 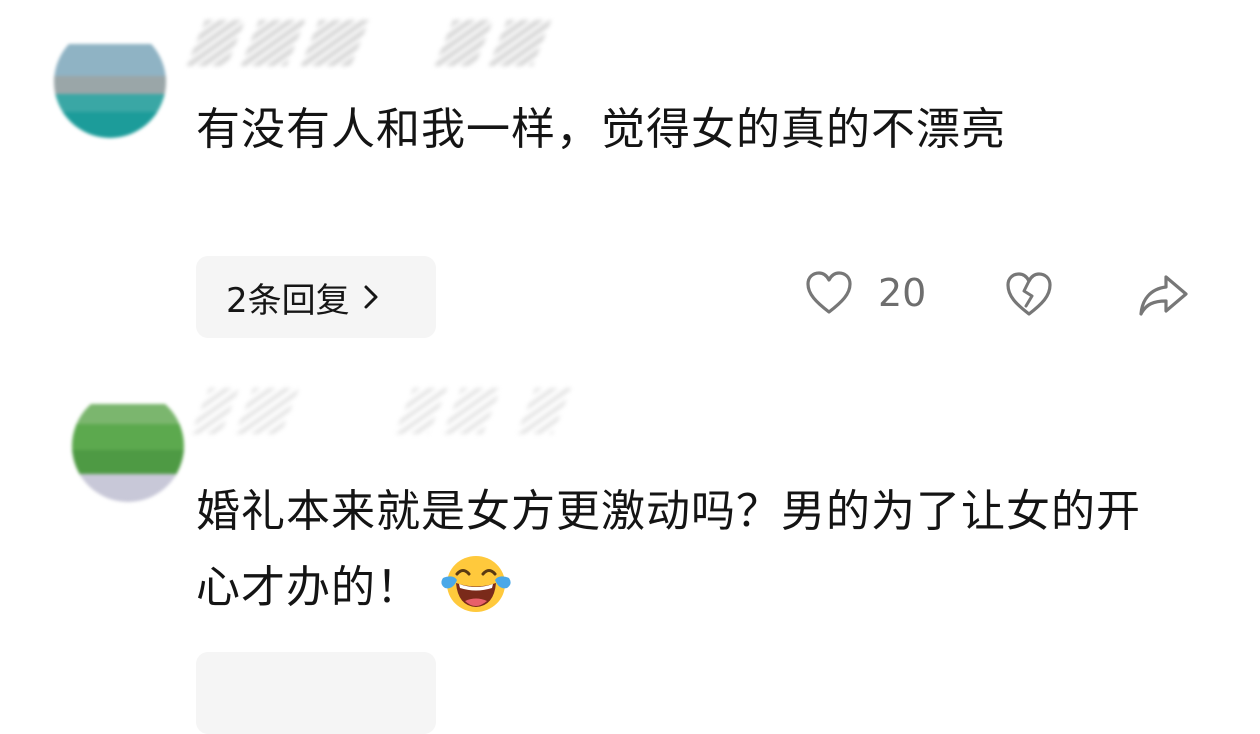 I want to click on share-arrow-icon, so click(x=1163, y=295).